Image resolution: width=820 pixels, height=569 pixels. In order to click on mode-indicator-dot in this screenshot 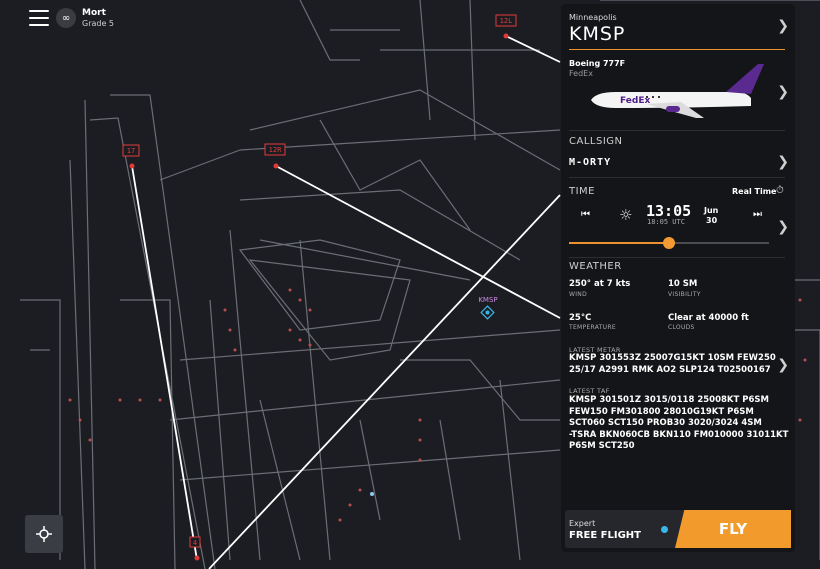, I will do `click(664, 529)`.